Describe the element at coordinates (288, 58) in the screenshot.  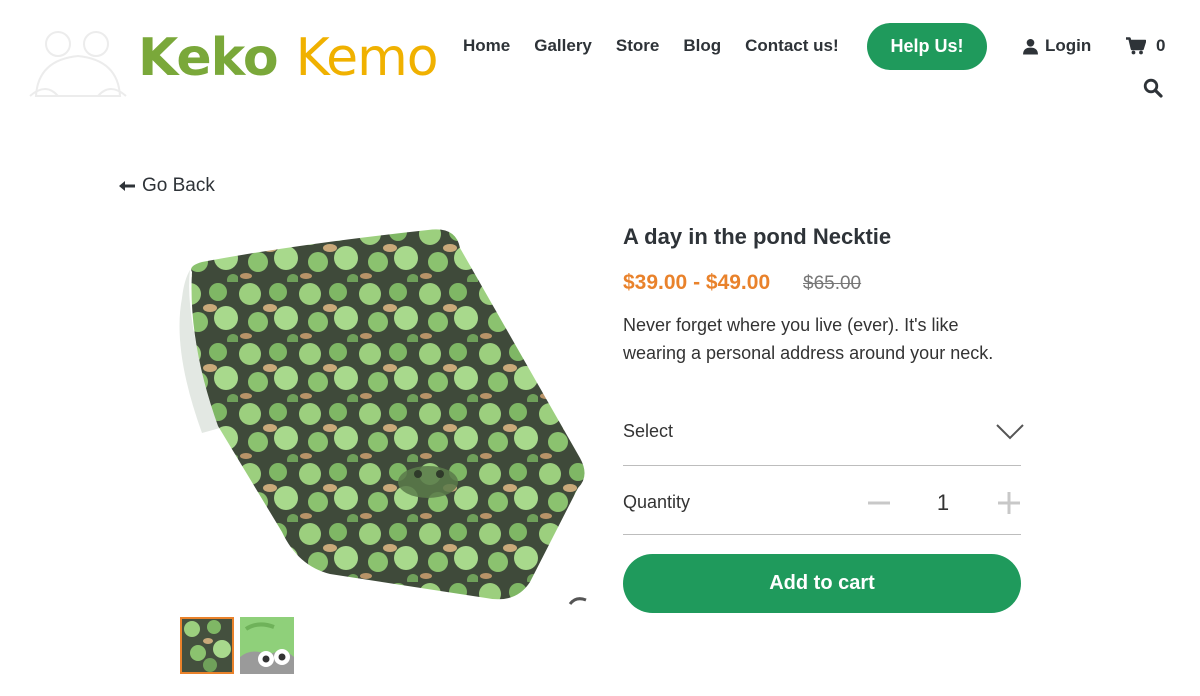
I see `brand-logo: Keko Kemo` at that location.